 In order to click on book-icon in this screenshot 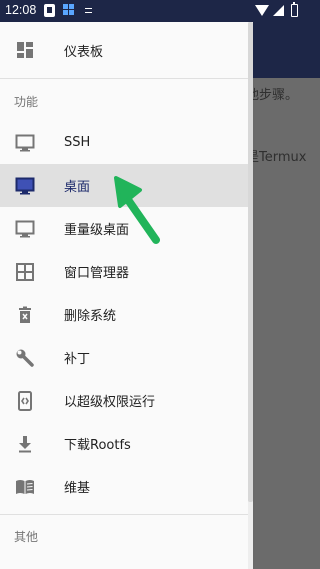, I will do `click(25, 487)`.